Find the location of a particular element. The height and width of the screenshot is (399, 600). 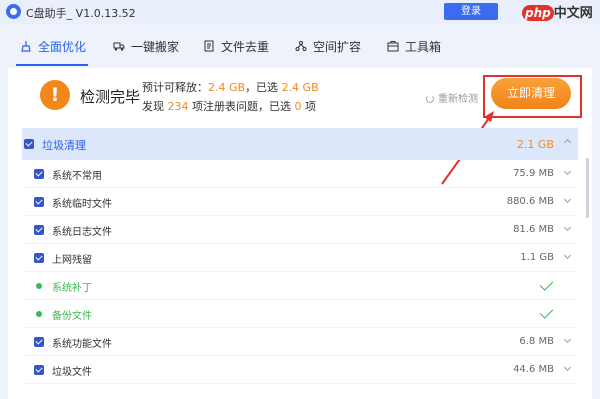

toolbox-icon is located at coordinates (393, 46).